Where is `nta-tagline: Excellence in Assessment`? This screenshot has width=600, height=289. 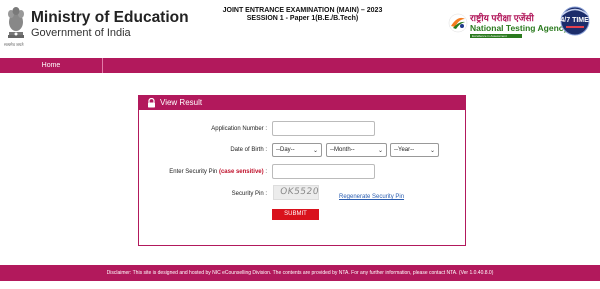
nta-tagline: Excellence in Assessment is located at coordinates (496, 36).